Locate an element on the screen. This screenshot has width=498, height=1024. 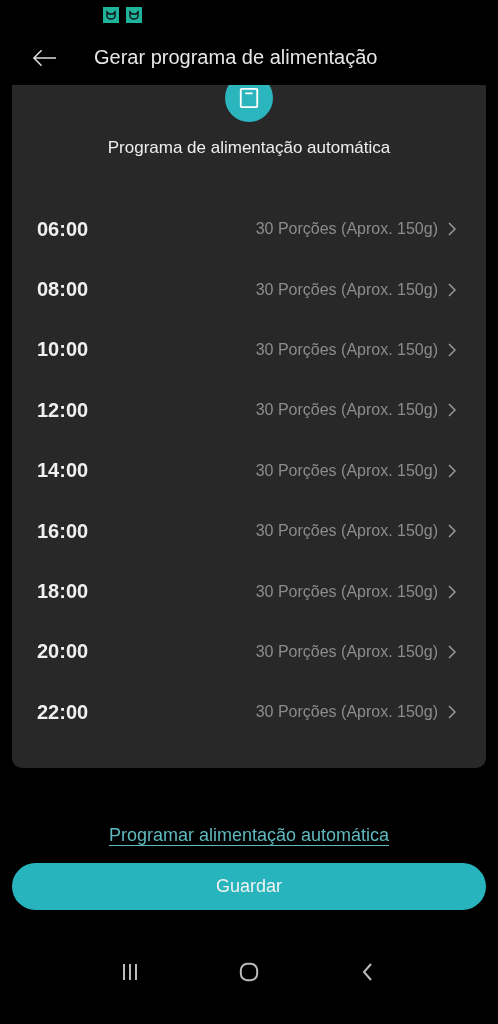
home-icon is located at coordinates (249, 971).